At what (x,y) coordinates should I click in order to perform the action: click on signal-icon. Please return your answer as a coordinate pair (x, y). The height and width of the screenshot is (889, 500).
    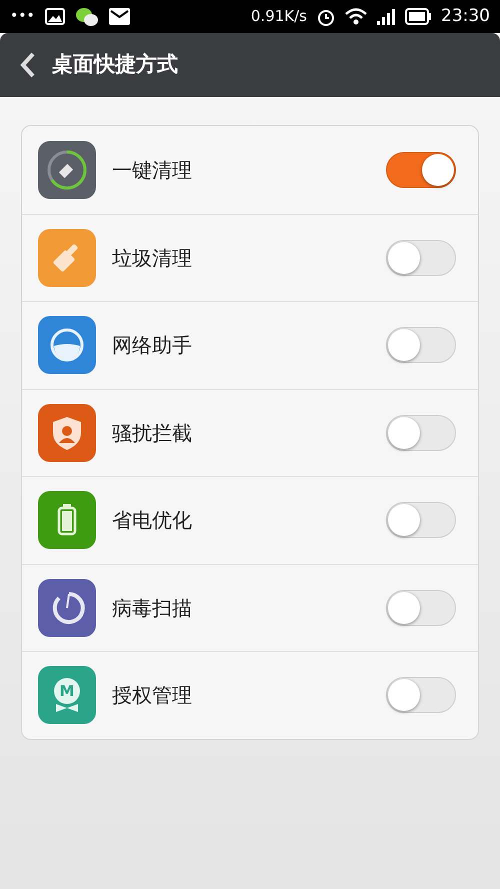
    Looking at the image, I should click on (386, 16).